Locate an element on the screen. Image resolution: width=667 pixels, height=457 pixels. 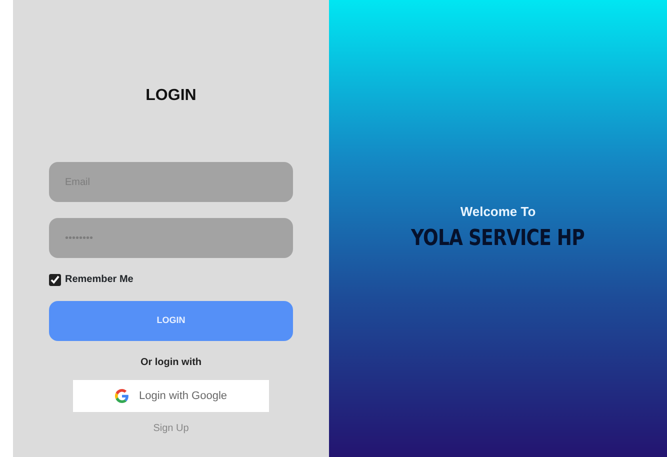
password-field: •••••••• is located at coordinates (171, 238).